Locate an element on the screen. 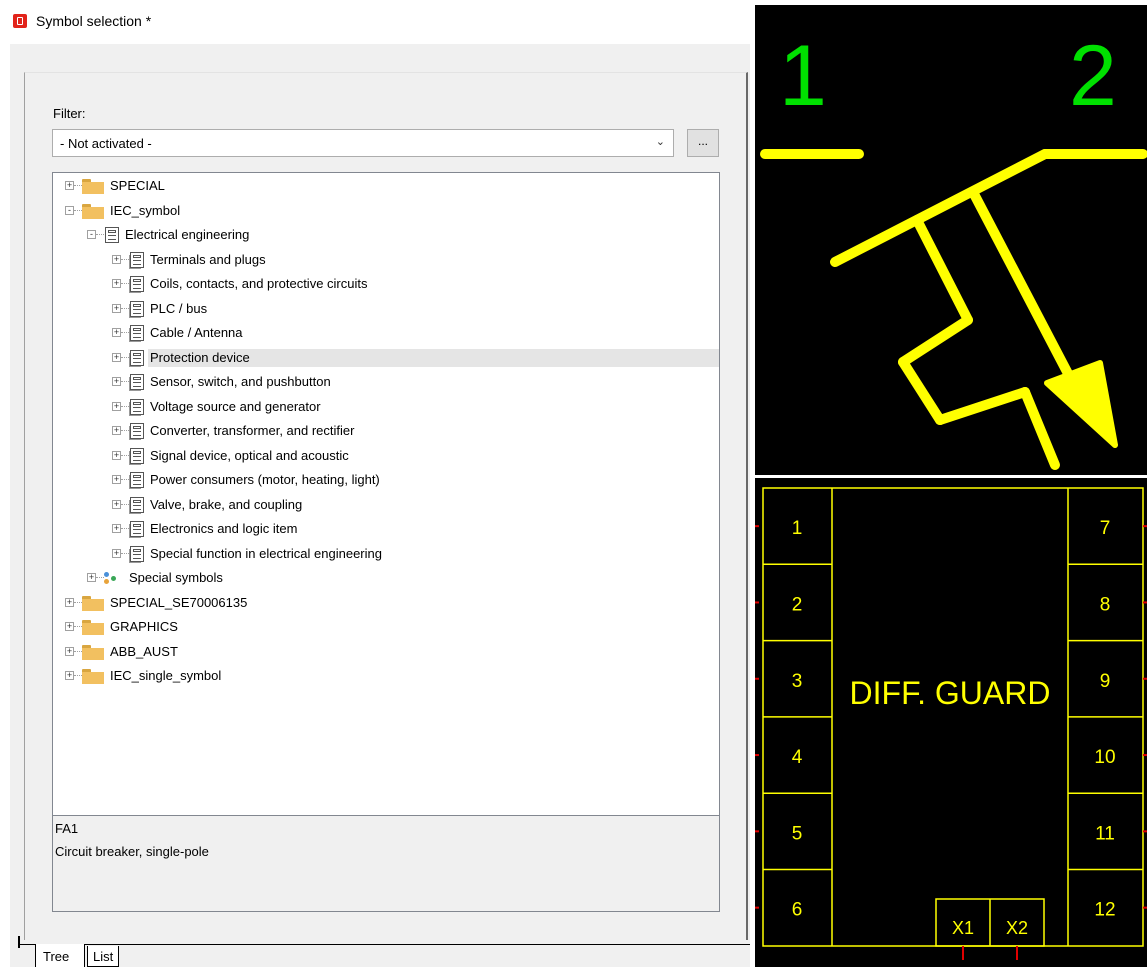  tree-node: + Signal device, optical and acoustic is located at coordinates (386, 455).